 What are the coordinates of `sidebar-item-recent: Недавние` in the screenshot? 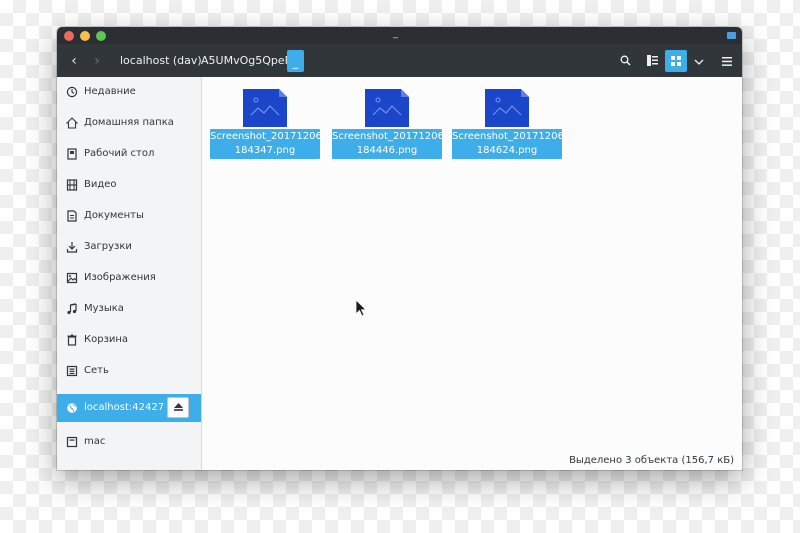 It's located at (129, 93).